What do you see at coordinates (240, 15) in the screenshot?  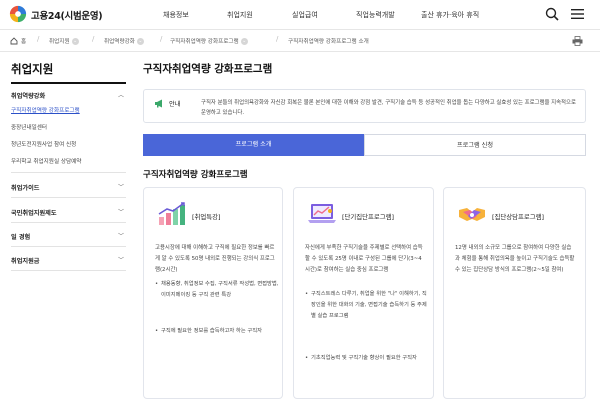 I see `nav-item-employment-support: 취업지원` at bounding box center [240, 15].